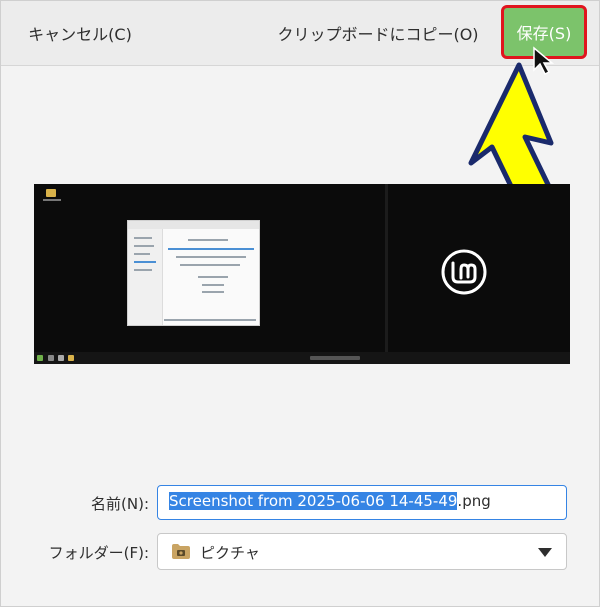 The image size is (600, 607). Describe the element at coordinates (40, 358) in the screenshot. I see `menu-icon` at that location.